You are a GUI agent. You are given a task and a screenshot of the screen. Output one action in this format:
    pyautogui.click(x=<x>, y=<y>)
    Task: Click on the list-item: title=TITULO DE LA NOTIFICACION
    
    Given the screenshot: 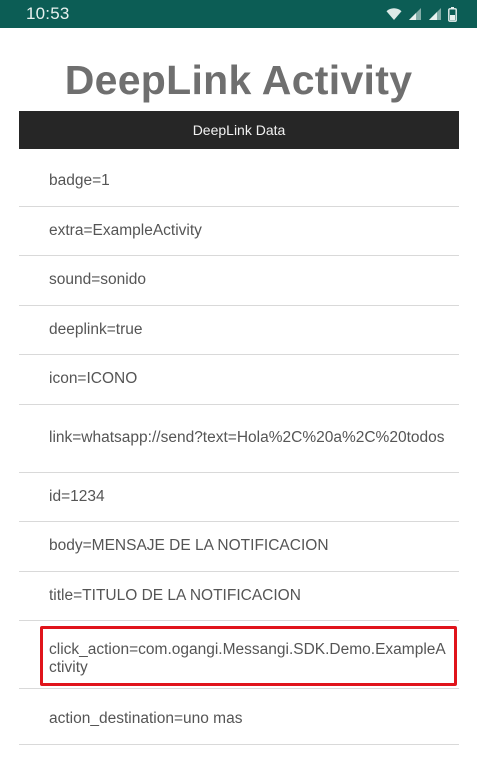 What is the action you would take?
    pyautogui.click(x=239, y=596)
    